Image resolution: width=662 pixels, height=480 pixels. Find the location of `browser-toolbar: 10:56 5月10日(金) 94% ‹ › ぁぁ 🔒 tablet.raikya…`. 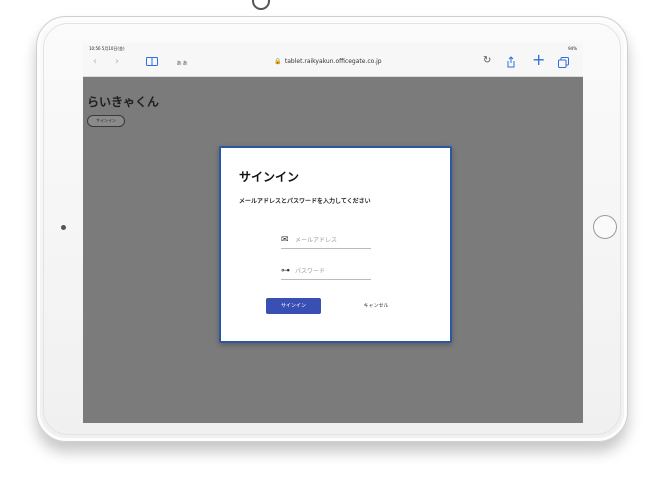

browser-toolbar: 10:56 5月10日(金) 94% ‹ › ぁぁ 🔒 tablet.raikya… is located at coordinates (333, 60).